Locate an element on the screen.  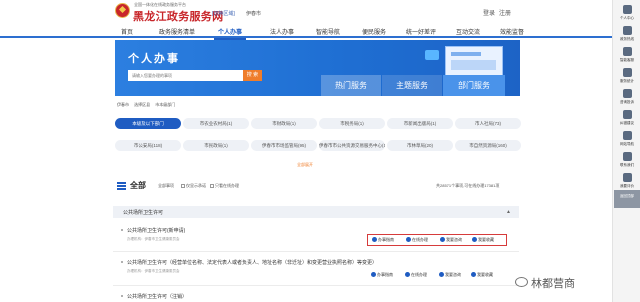
side-item-hotline: 政务热线 is located at coordinates (627, 34).